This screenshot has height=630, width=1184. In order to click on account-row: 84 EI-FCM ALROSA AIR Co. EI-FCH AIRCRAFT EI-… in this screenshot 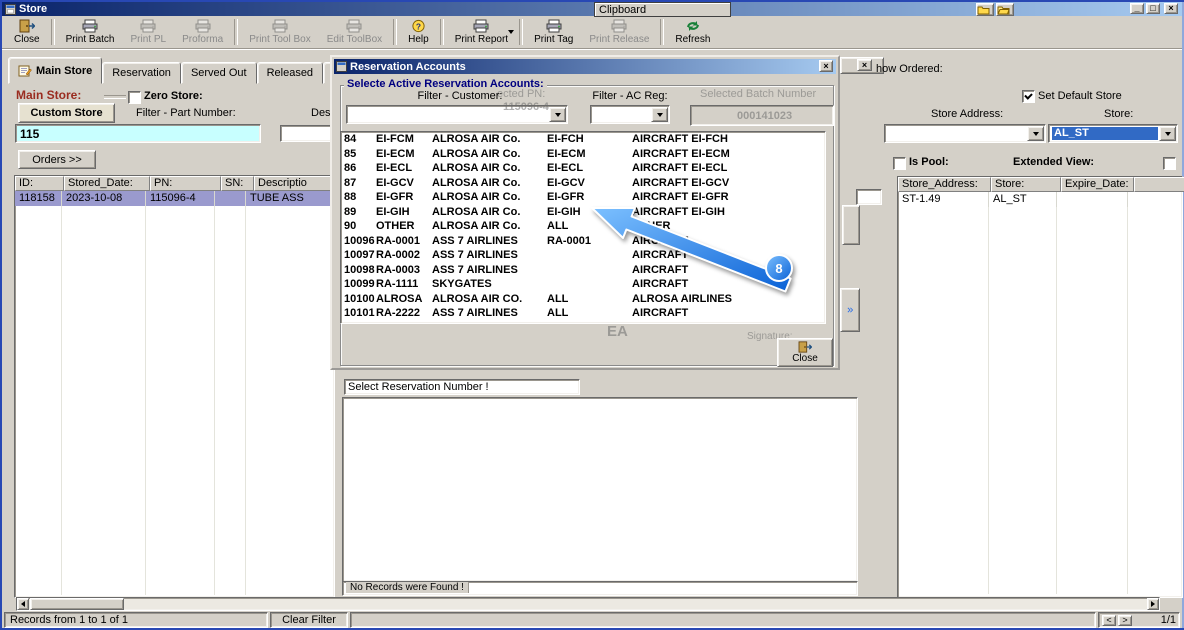, I will do `click(583, 139)`.